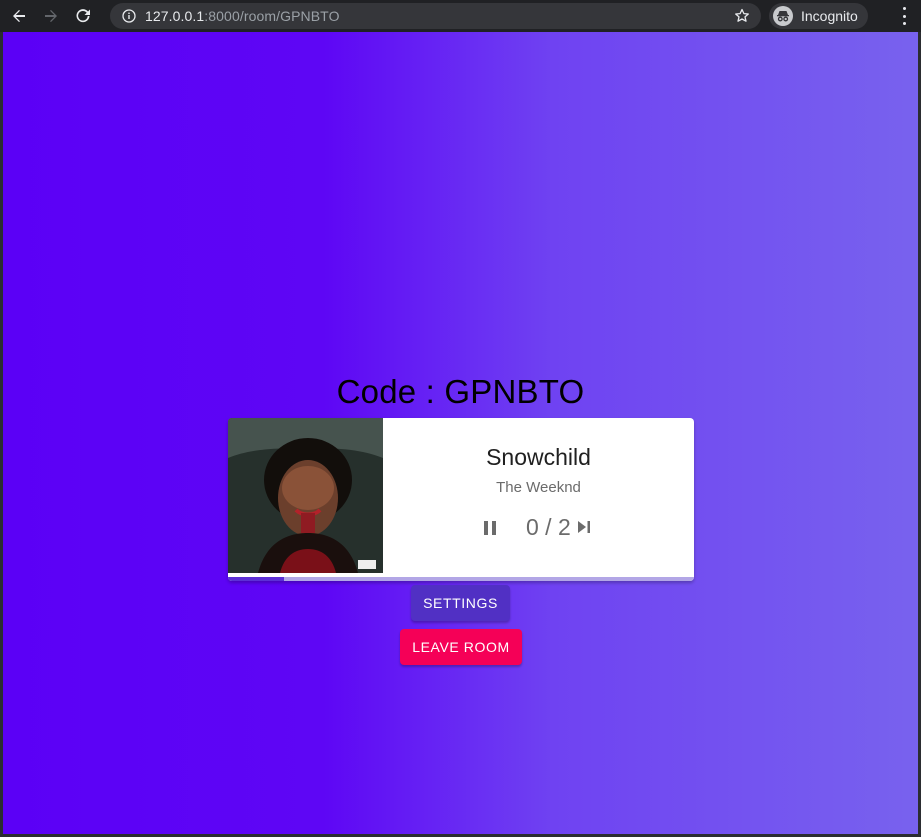 This screenshot has height=837, width=921. What do you see at coordinates (904, 16) in the screenshot?
I see `kebab-menu-icon` at bounding box center [904, 16].